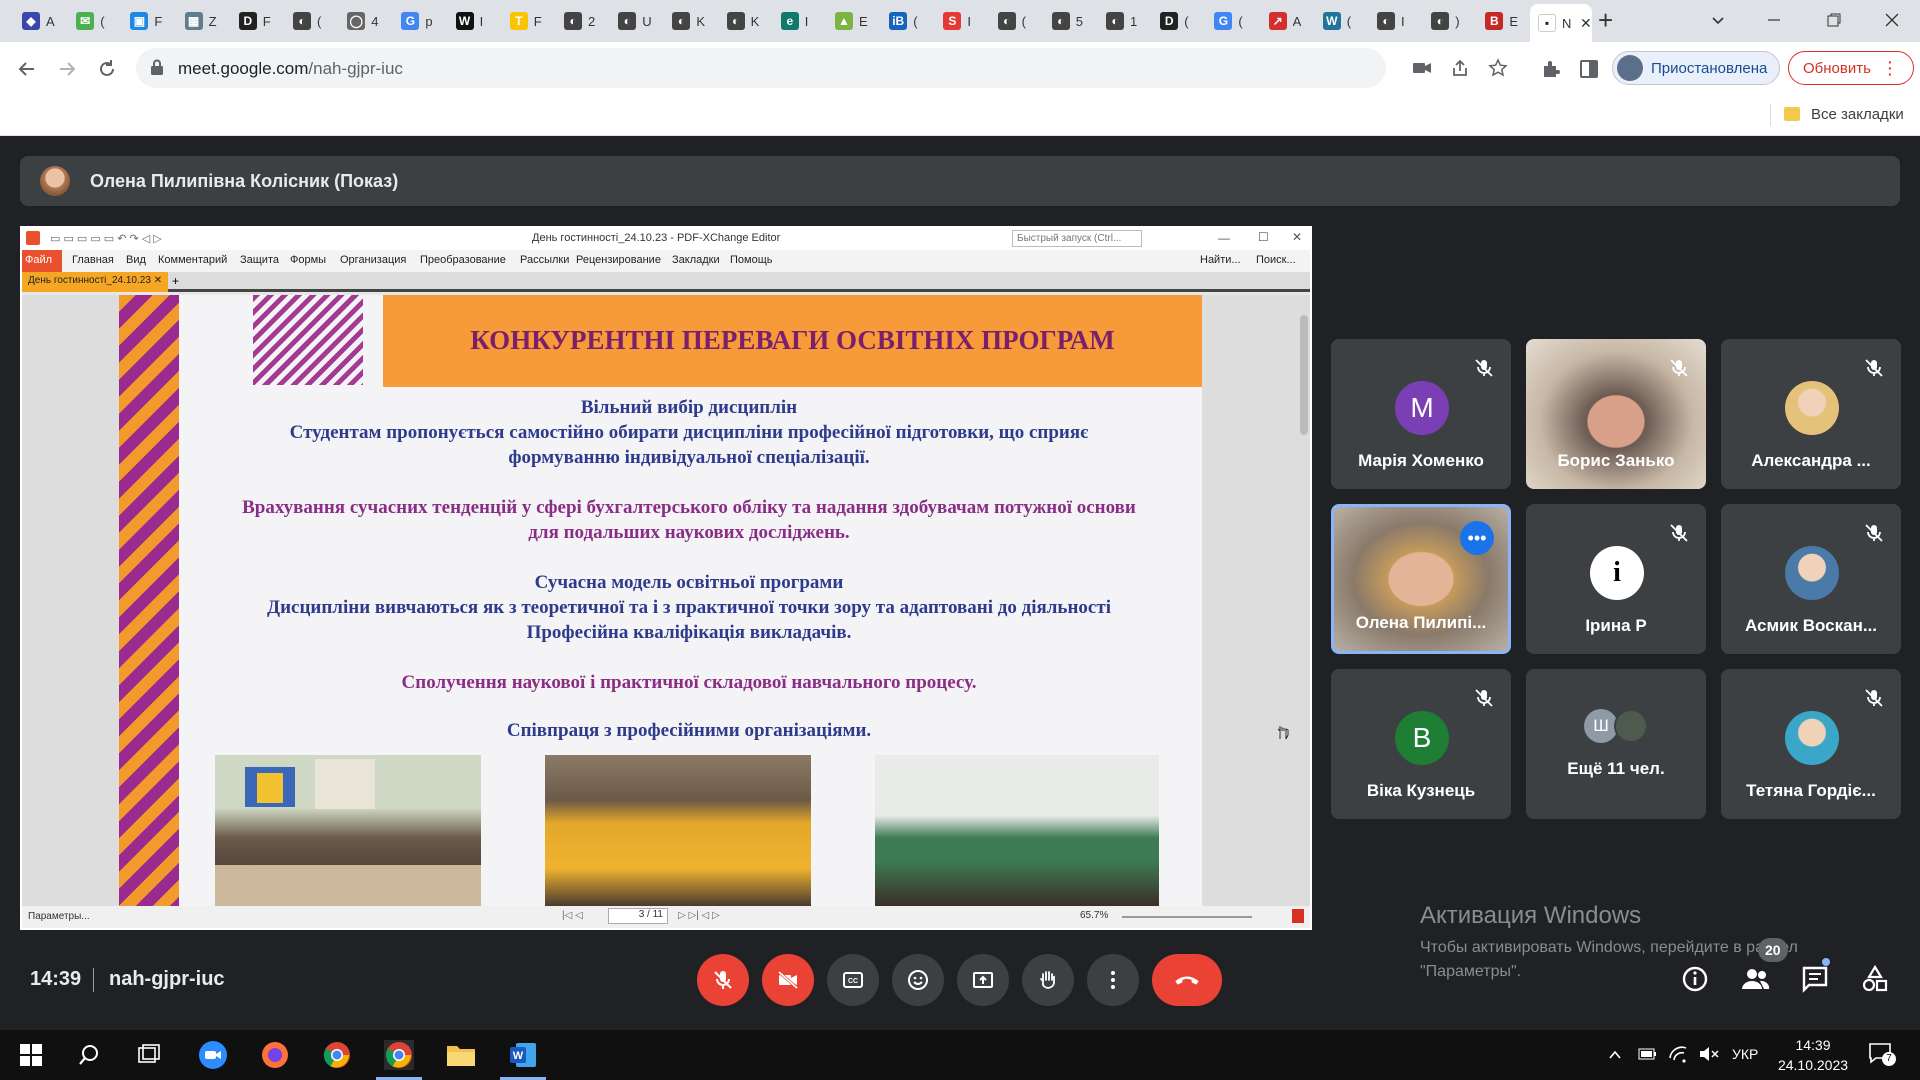 Image resolution: width=1920 pixels, height=1080 pixels. I want to click on browser-tab: ▦ Z, so click(203, 21).